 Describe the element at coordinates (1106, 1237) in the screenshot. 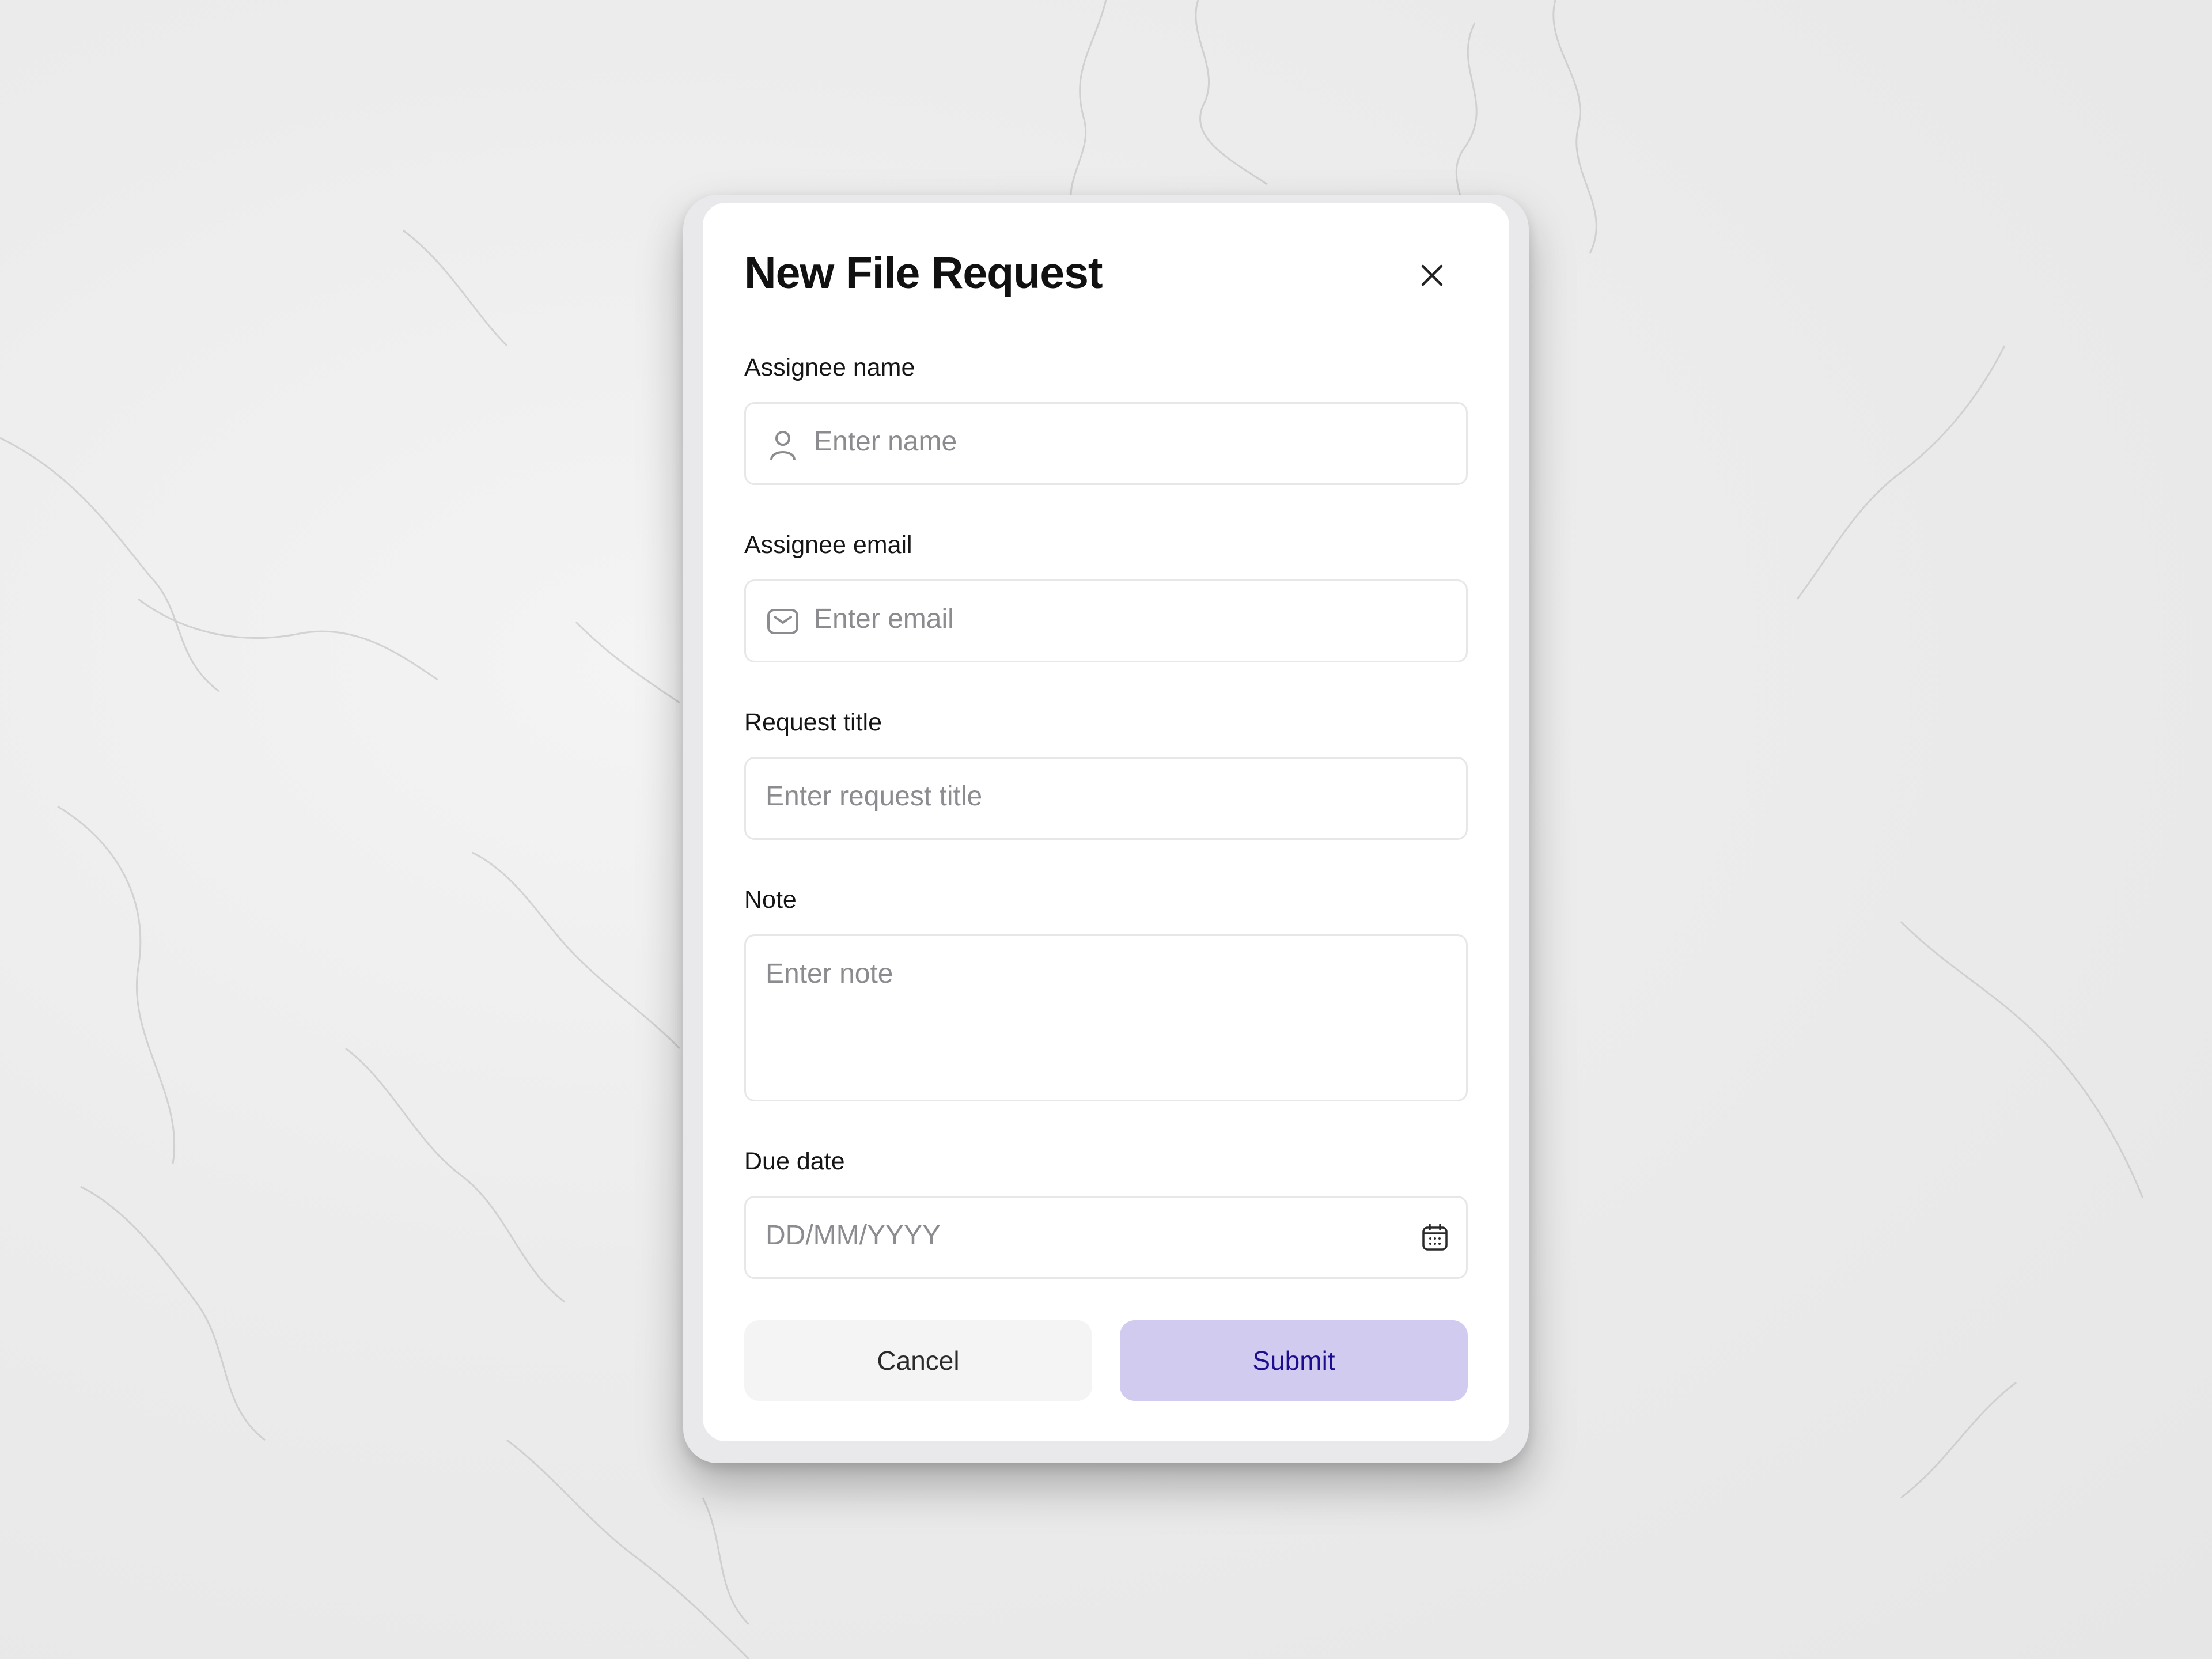

I see `due-date-input: DD/MM/YYYY` at that location.